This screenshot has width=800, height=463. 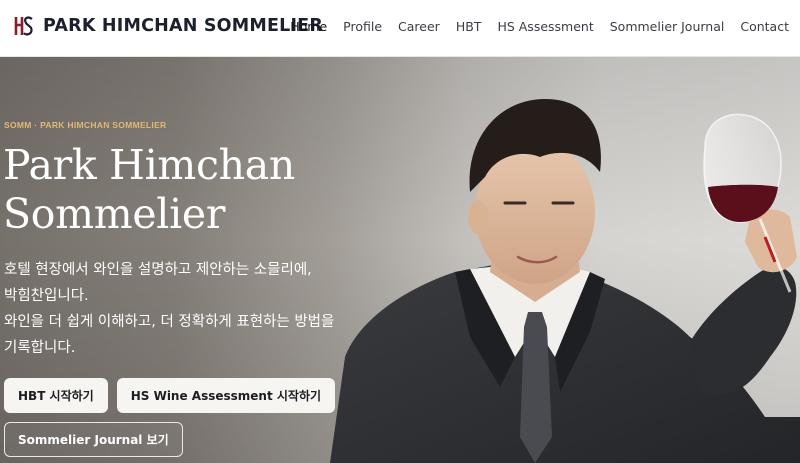 What do you see at coordinates (56, 395) in the screenshot?
I see `start-hbt-button: HBT 시작하기` at bounding box center [56, 395].